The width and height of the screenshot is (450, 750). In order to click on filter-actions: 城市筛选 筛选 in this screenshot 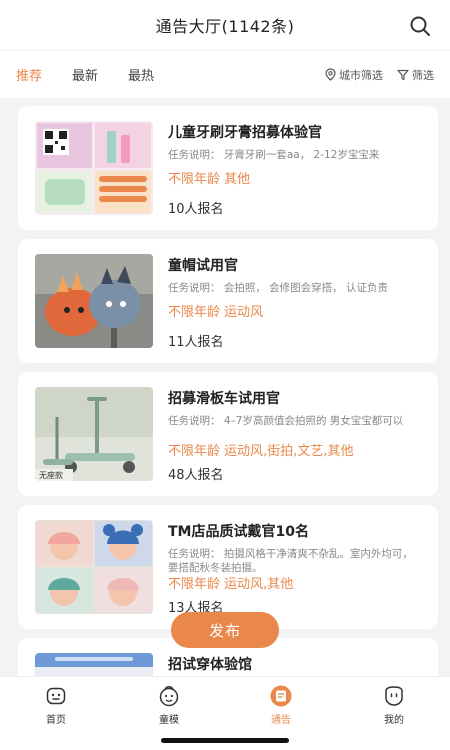, I will do `click(379, 75)`.